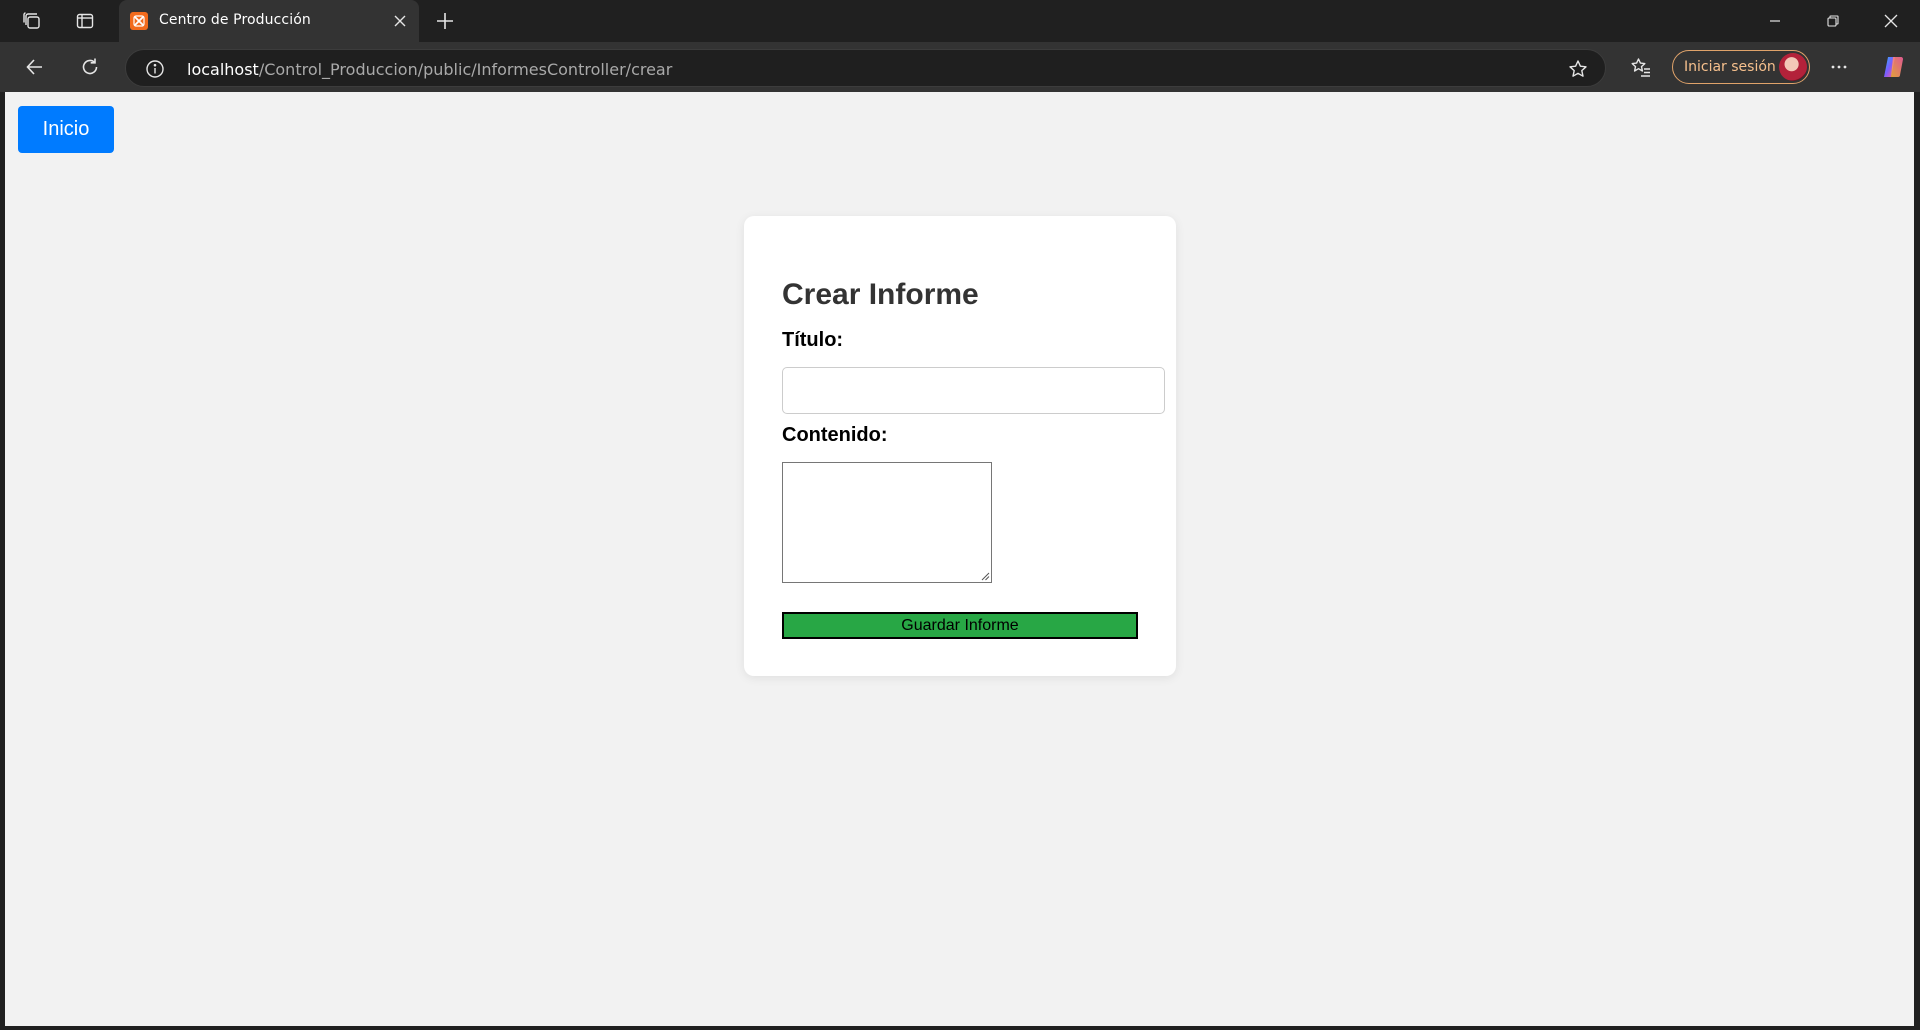 The image size is (1920, 1030). I want to click on signin-label: Iniciar sesión, so click(1730, 67).